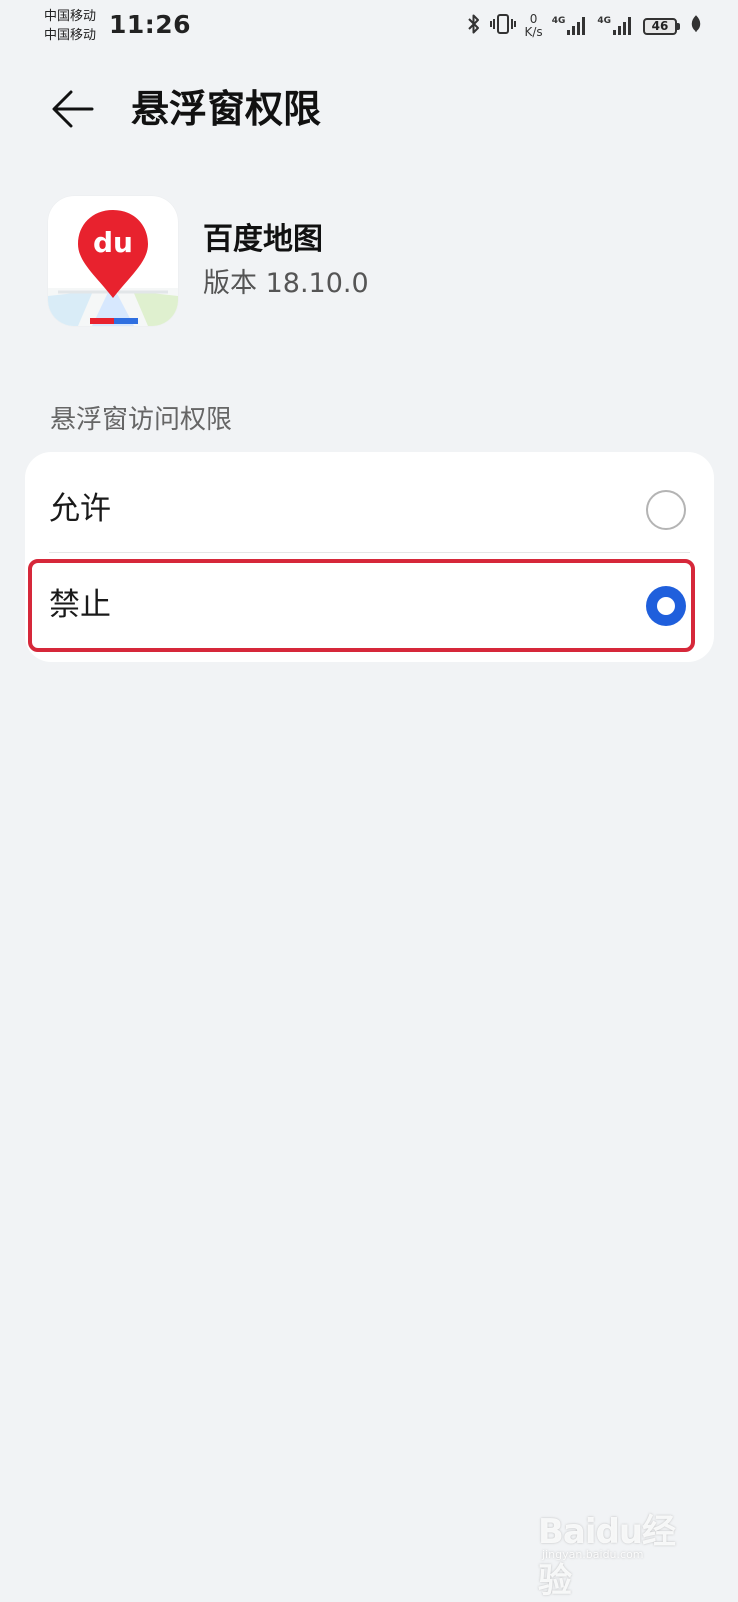 The image size is (738, 1602). I want to click on status-time: 11:26, so click(150, 24).